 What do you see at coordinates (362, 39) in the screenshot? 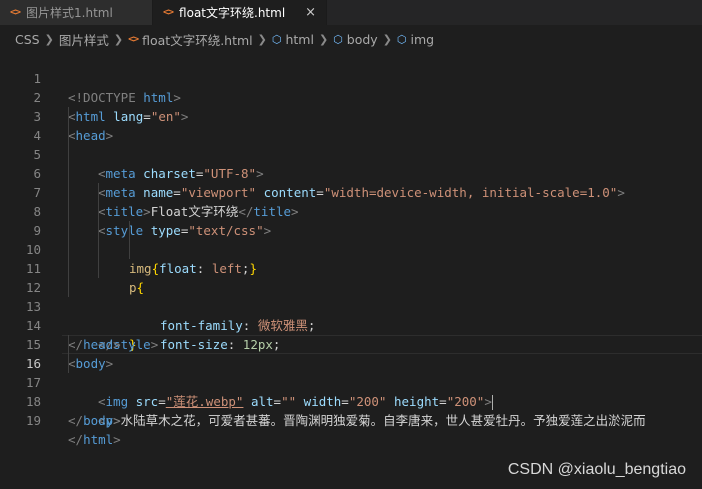
I see `breadcrumb-item-body: body` at bounding box center [362, 39].